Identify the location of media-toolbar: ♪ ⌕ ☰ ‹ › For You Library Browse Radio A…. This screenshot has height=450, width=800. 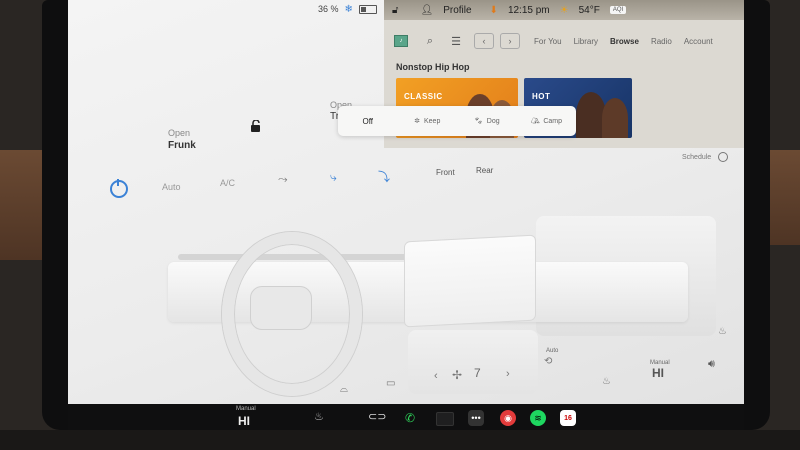
(564, 41).